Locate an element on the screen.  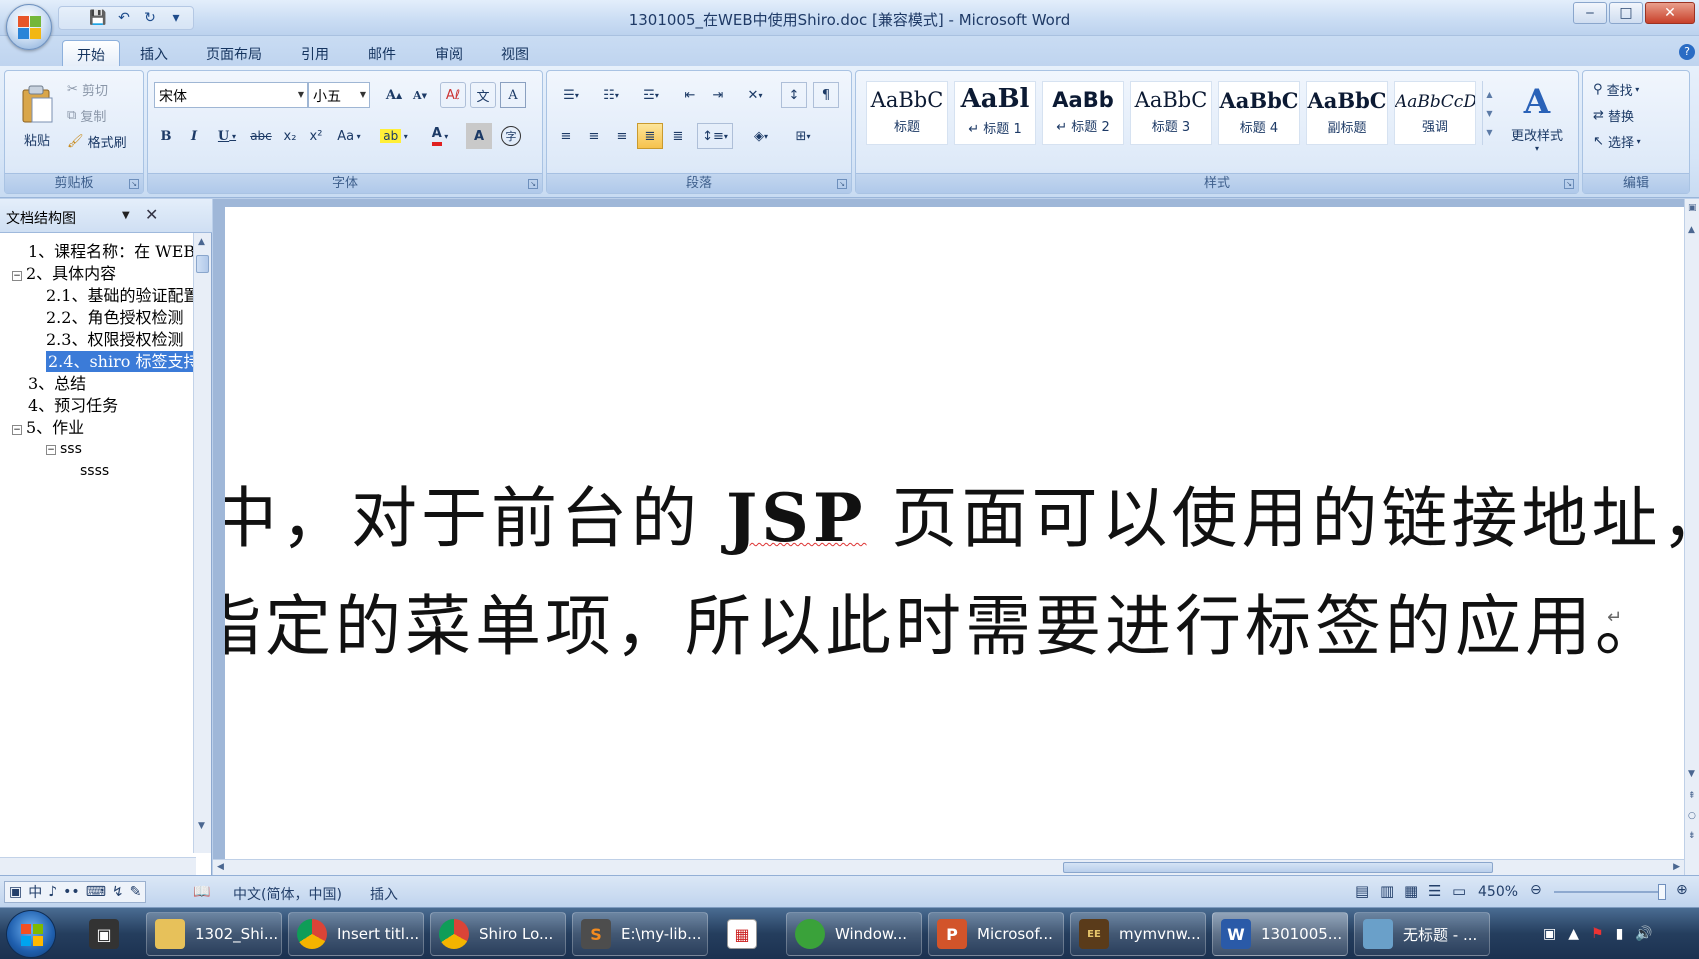
zoom-in-icon: ⊕ is located at coordinates (1682, 890).